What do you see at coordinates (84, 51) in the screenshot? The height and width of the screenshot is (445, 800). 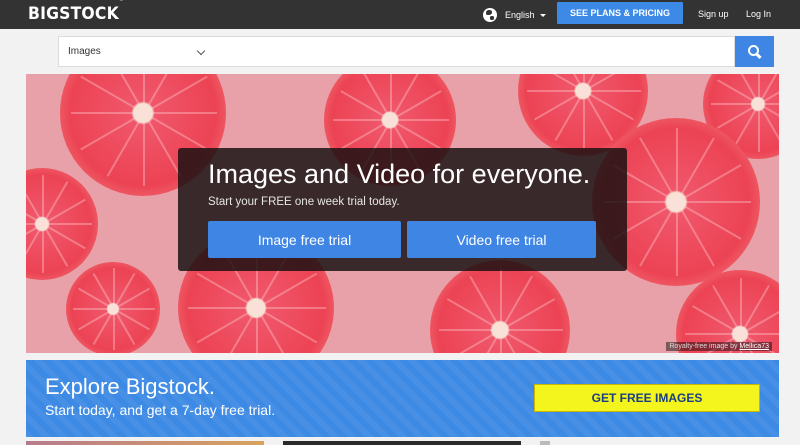 I see `search-type-value: Images` at bounding box center [84, 51].